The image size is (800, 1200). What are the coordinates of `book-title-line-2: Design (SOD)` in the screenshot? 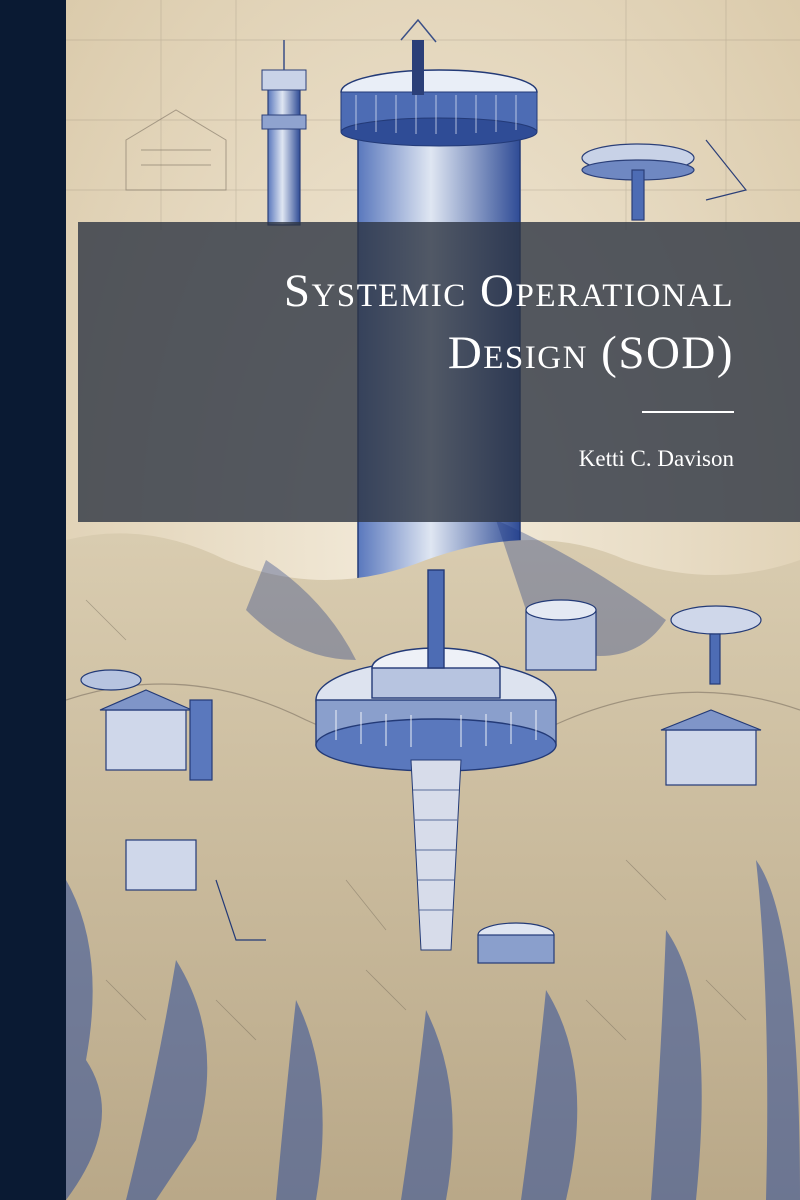 It's located at (590, 353).